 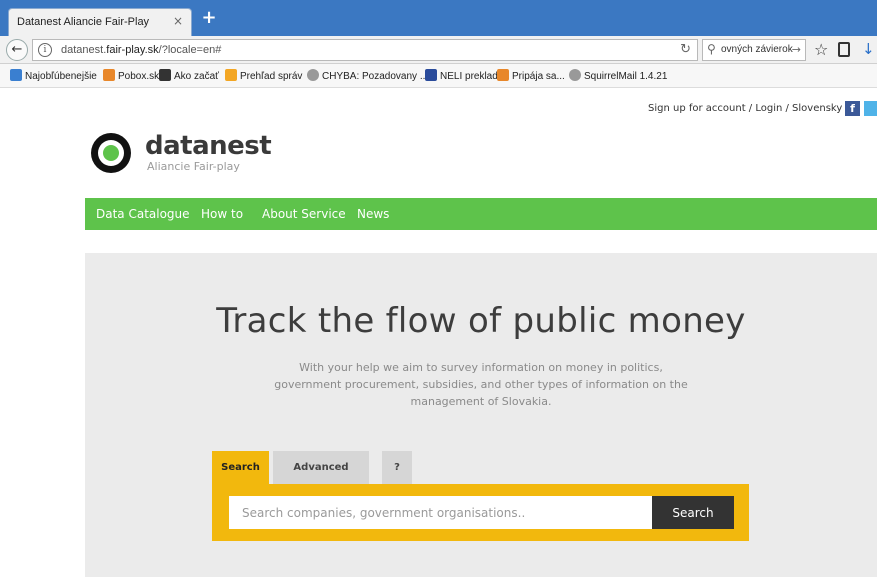 What do you see at coordinates (84, 50) in the screenshot?
I see `url-prefix: datanest.` at bounding box center [84, 50].